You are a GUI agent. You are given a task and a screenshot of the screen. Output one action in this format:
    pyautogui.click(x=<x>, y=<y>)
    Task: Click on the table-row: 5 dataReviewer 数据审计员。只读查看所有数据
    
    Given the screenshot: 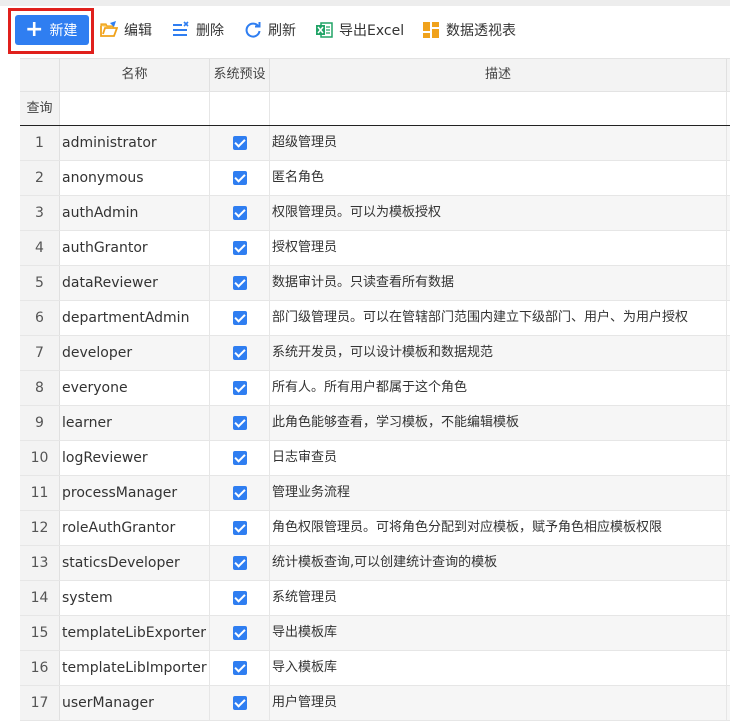 What is the action you would take?
    pyautogui.click(x=375, y=283)
    